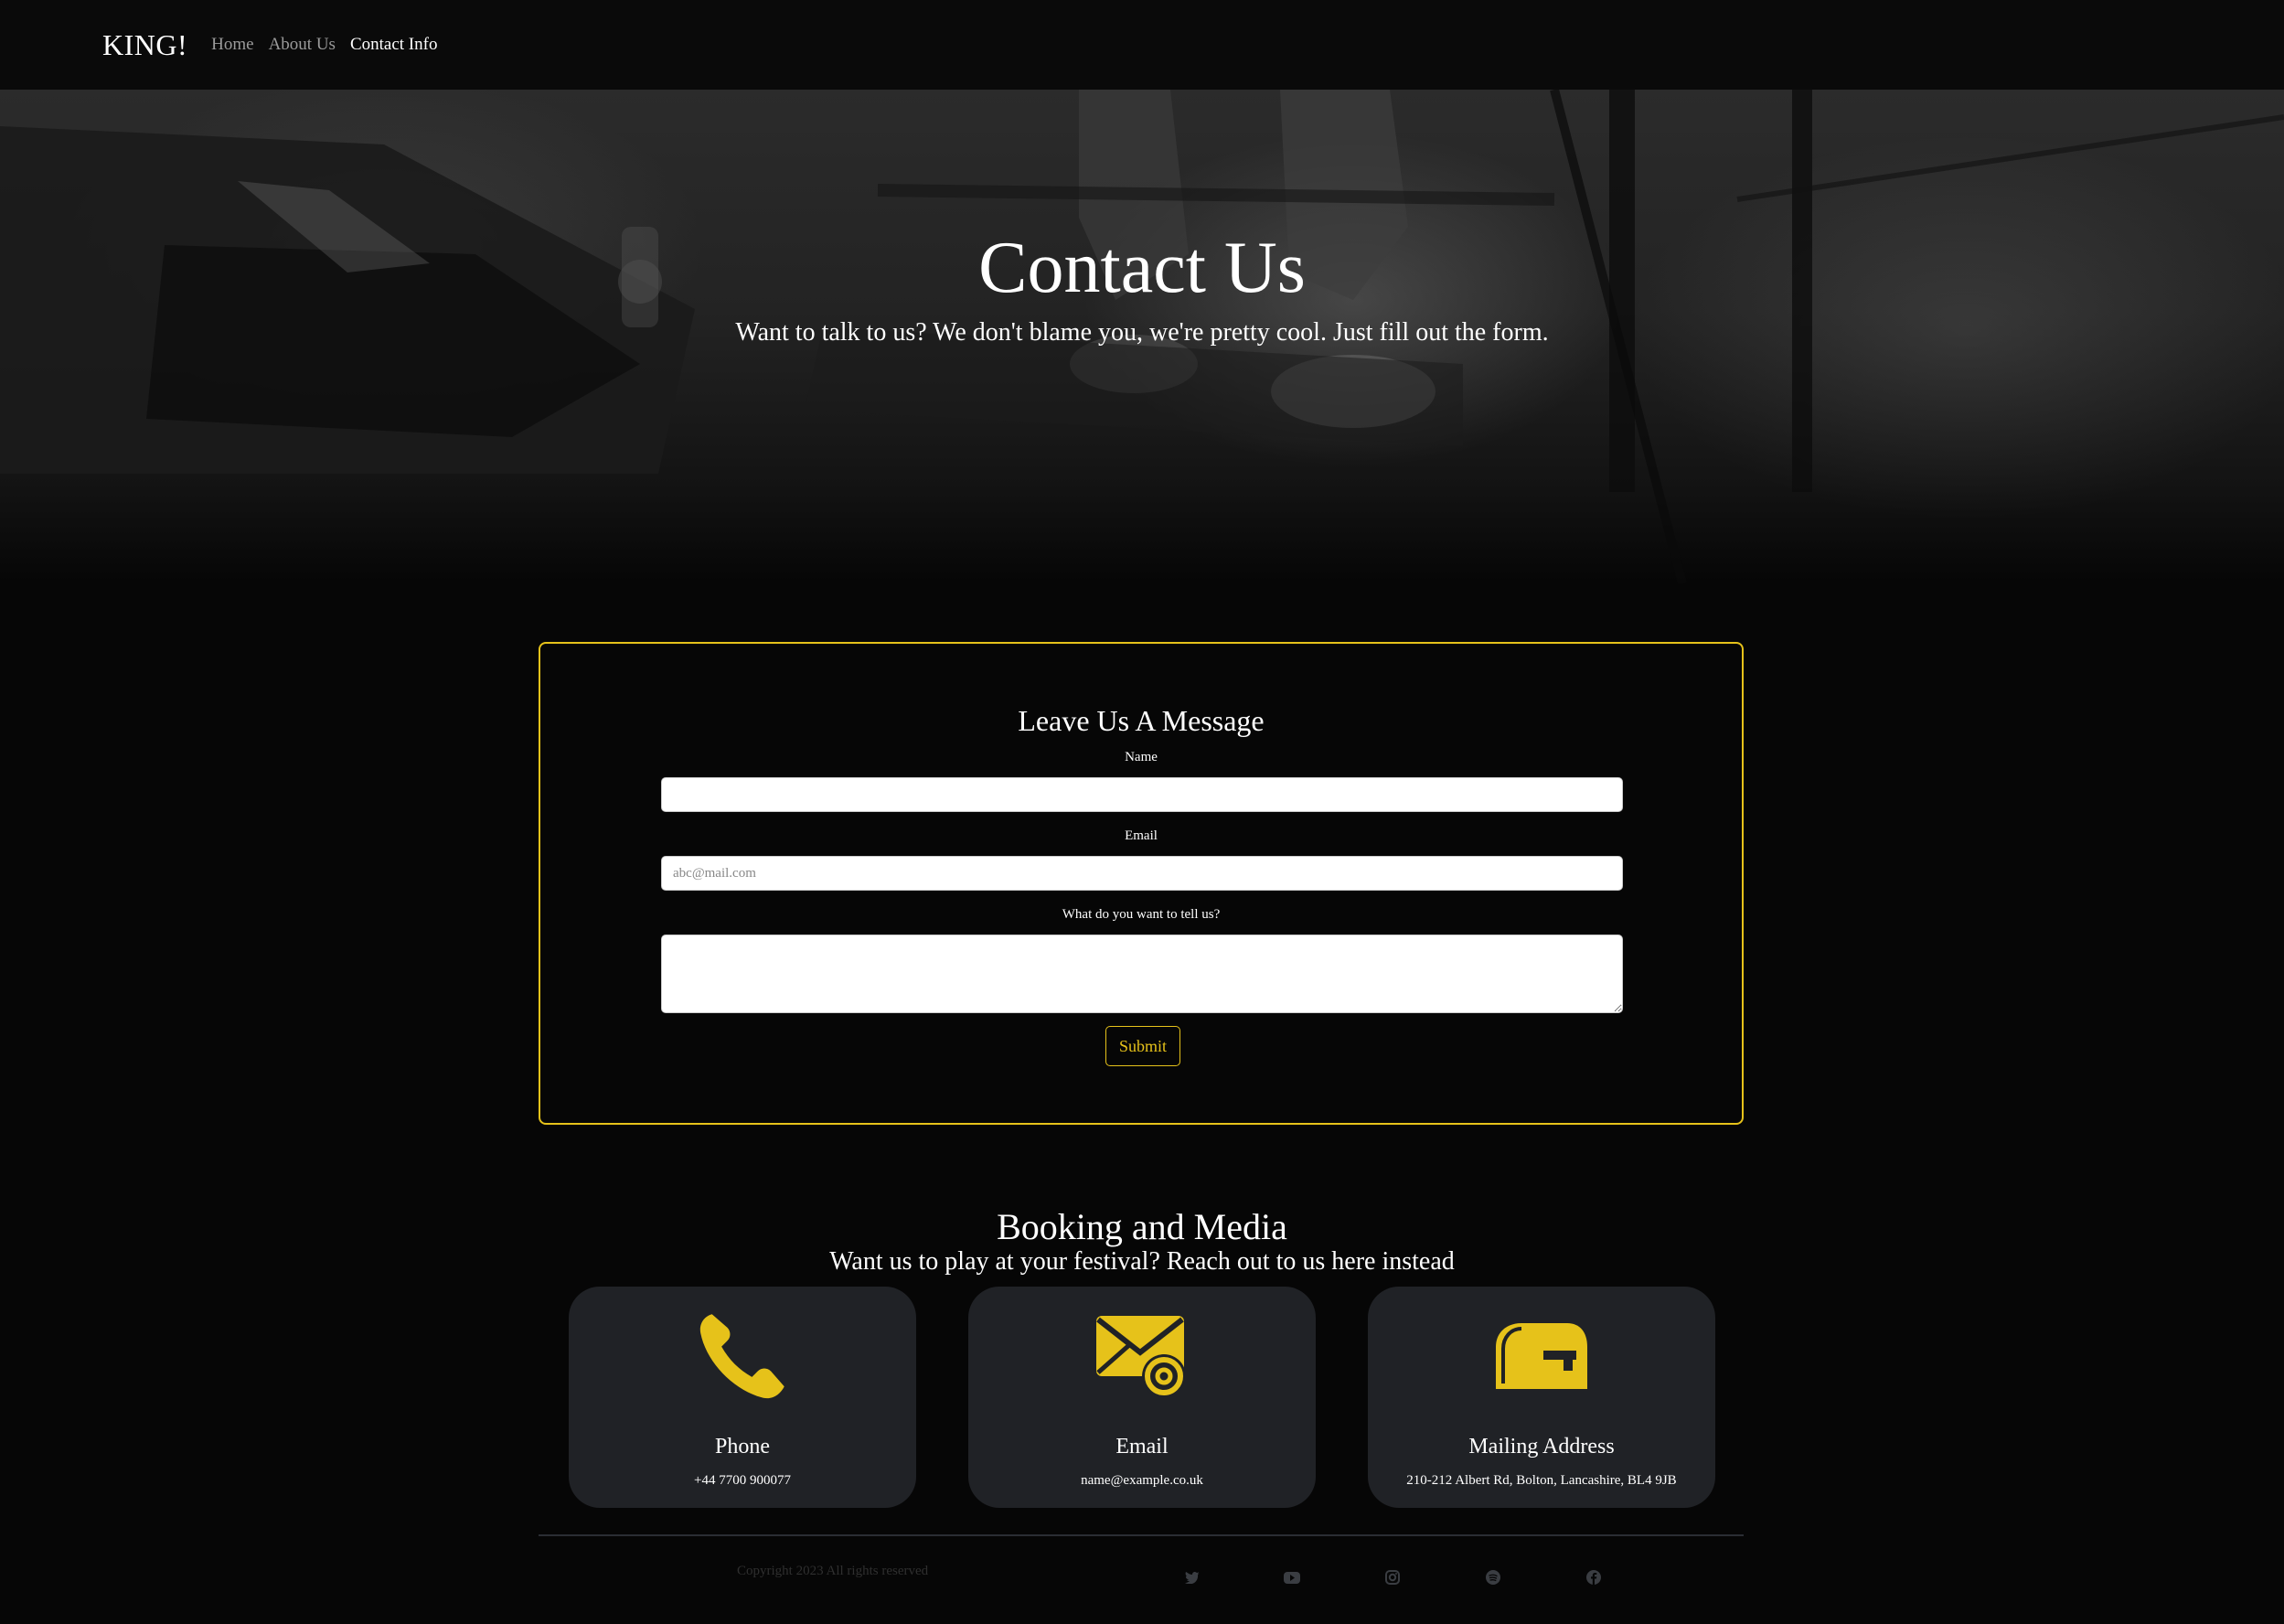  Describe the element at coordinates (394, 45) in the screenshot. I see `nav-link-contact-info: Contact Info` at that location.